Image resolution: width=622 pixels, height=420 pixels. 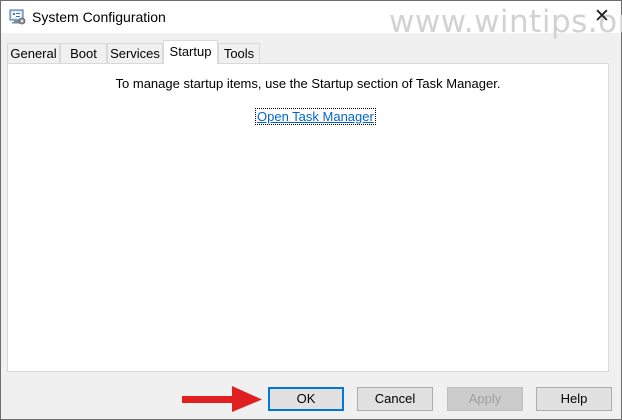 What do you see at coordinates (33, 53) in the screenshot?
I see `tab-general: General` at bounding box center [33, 53].